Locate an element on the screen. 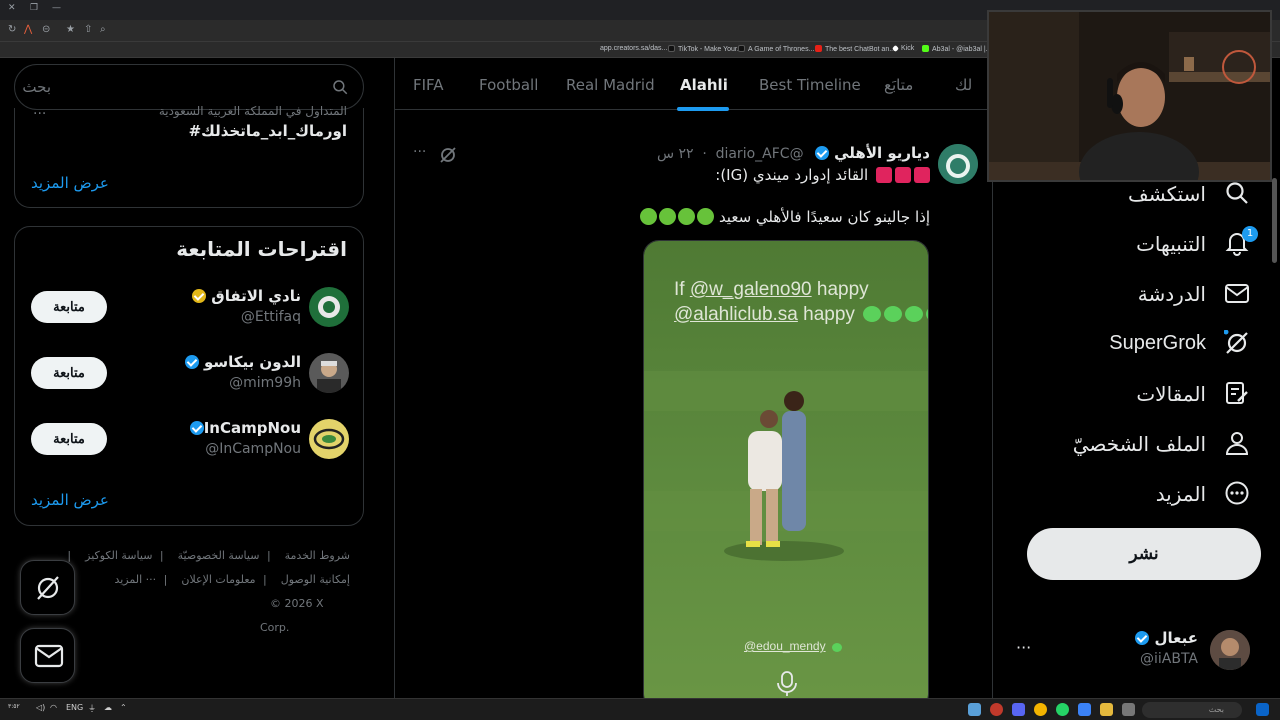 This screenshot has width=1280, height=720. account-more-icon: ··· is located at coordinates (1023, 647).